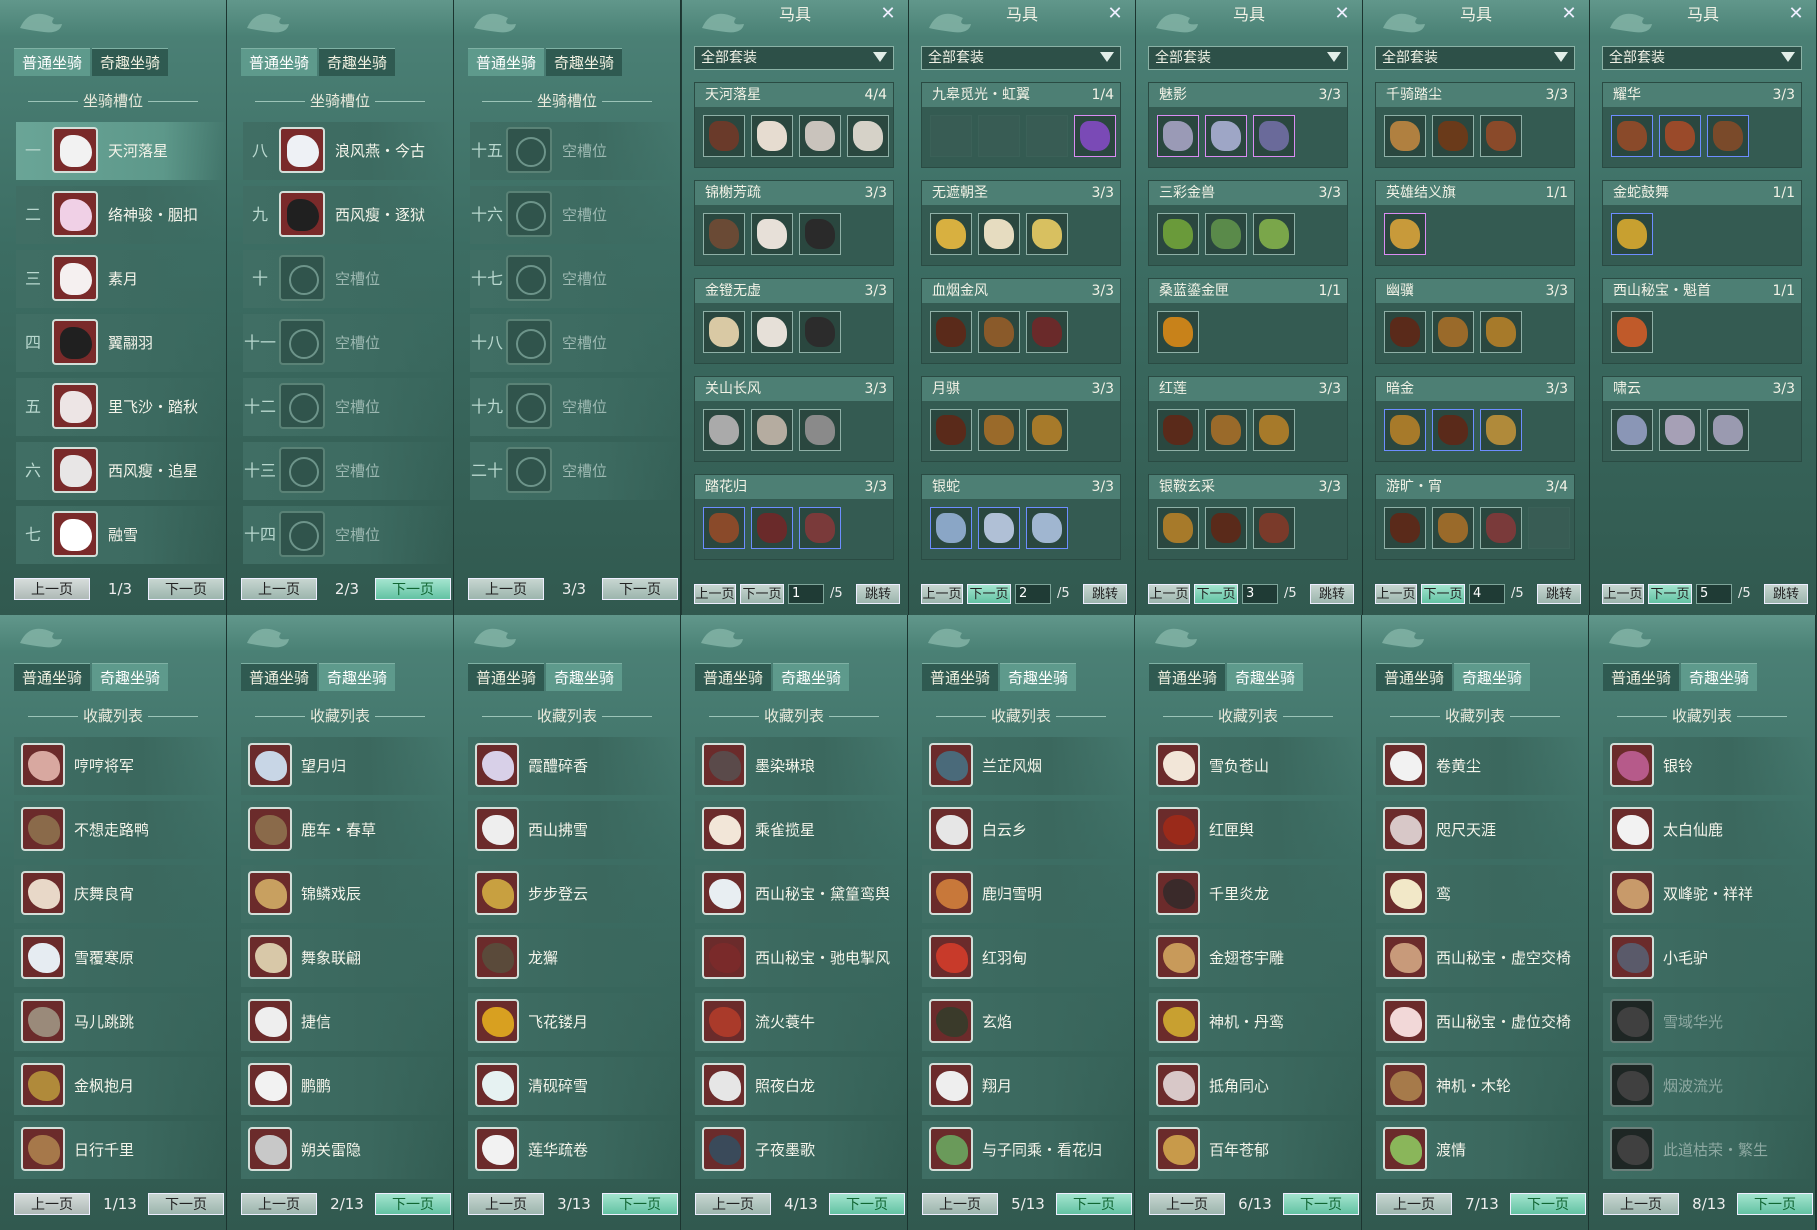 This screenshot has width=1817, height=1230. Describe the element at coordinates (574, 1150) in the screenshot. I see `collection-item: 莲华疏卷` at that location.